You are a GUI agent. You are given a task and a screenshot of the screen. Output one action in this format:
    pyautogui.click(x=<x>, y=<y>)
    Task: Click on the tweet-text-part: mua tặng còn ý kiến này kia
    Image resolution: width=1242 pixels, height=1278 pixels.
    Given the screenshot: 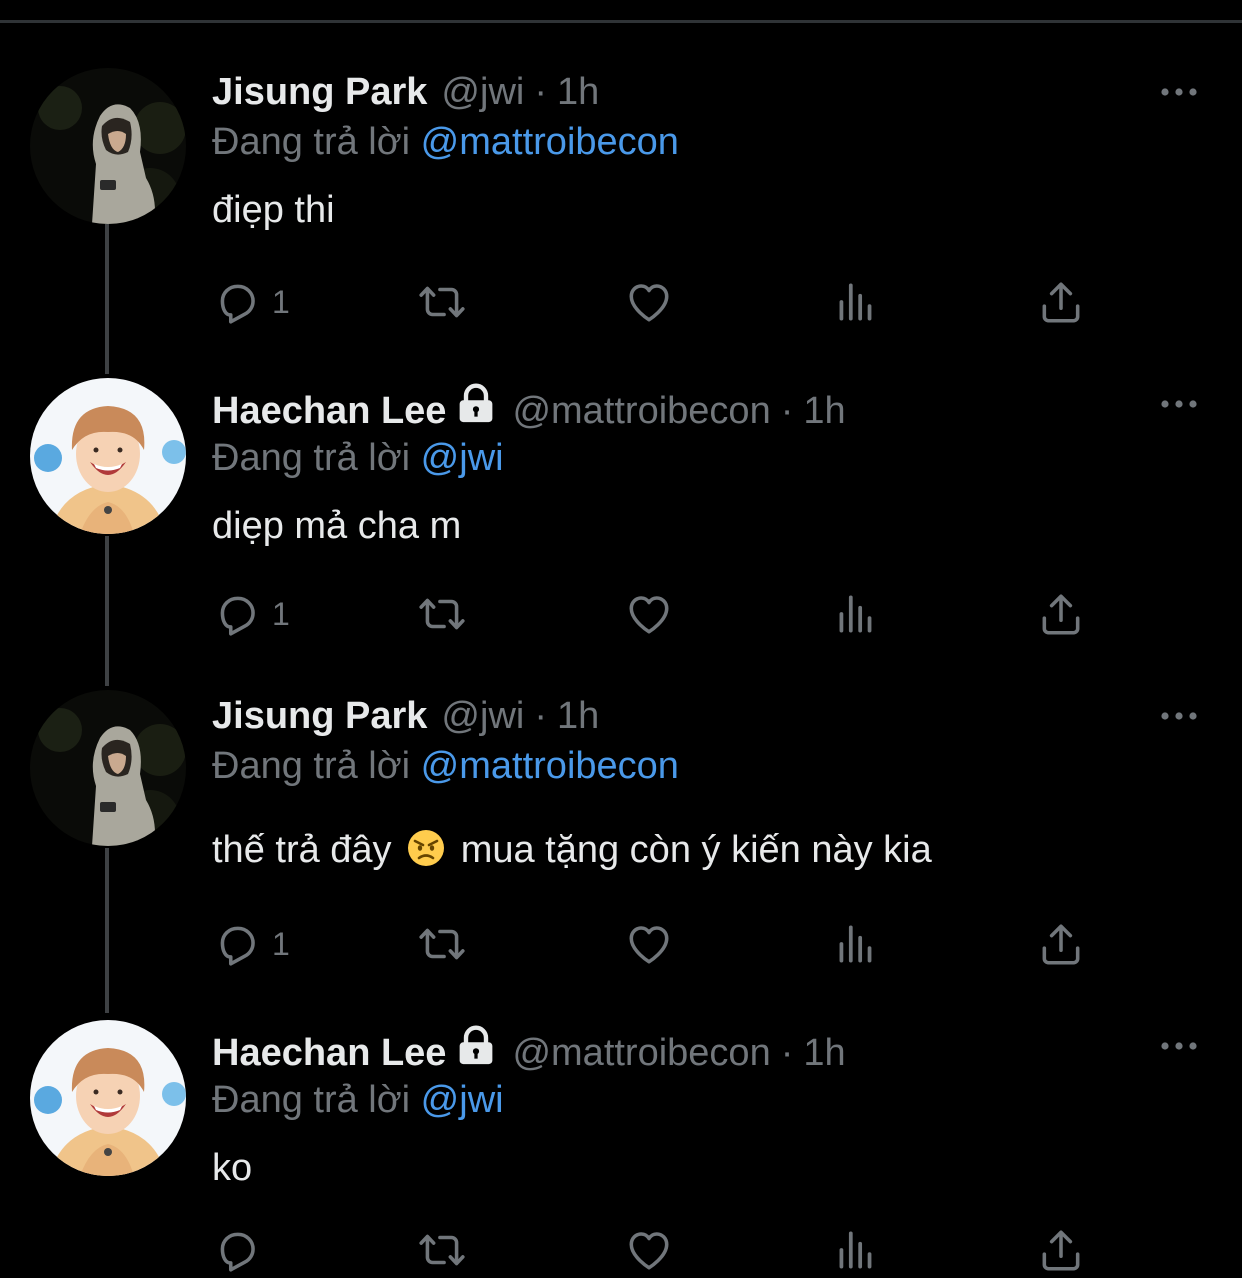 What is the action you would take?
    pyautogui.click(x=696, y=850)
    